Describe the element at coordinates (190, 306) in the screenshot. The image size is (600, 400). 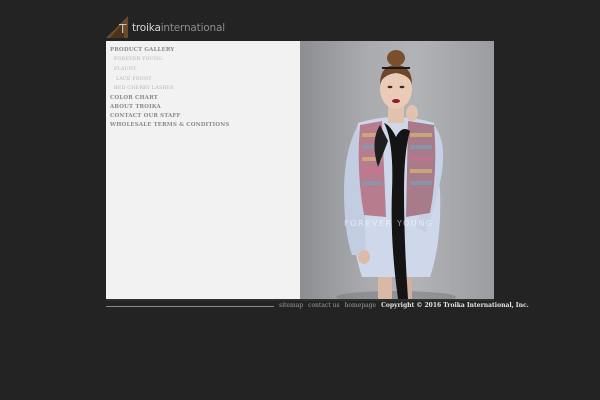
I see `footer-divider` at that location.